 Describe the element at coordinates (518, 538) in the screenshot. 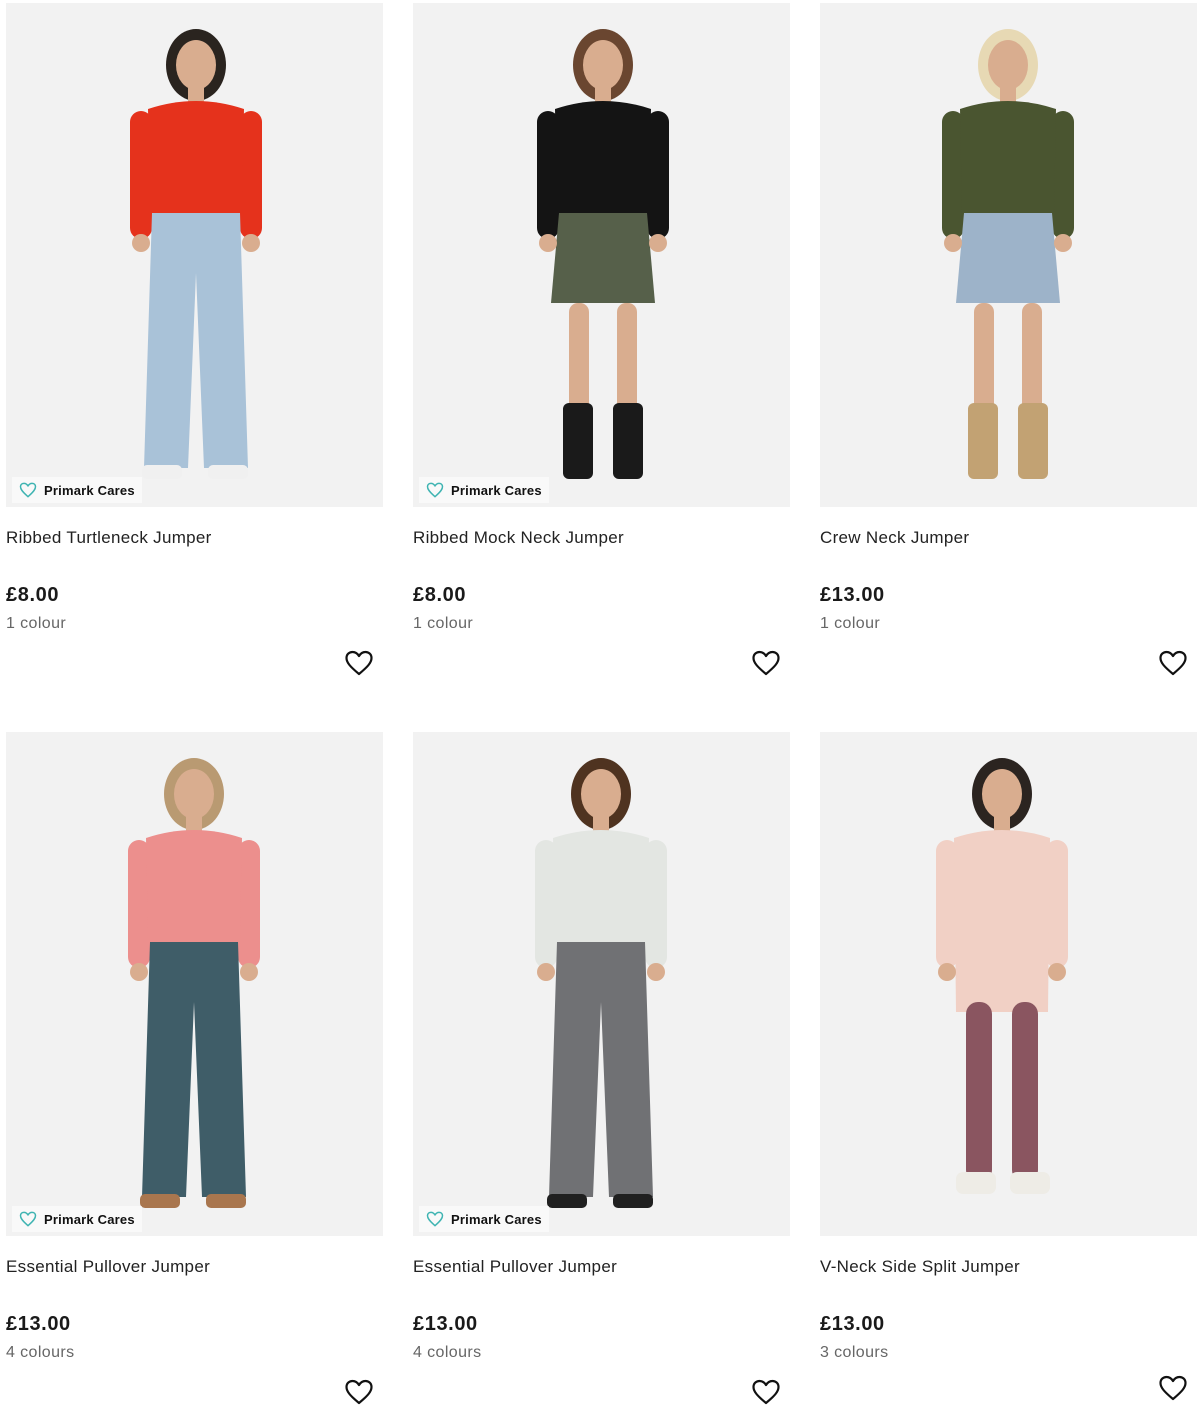

I see `product-name: Ribbed Mock Neck Jumper` at that location.